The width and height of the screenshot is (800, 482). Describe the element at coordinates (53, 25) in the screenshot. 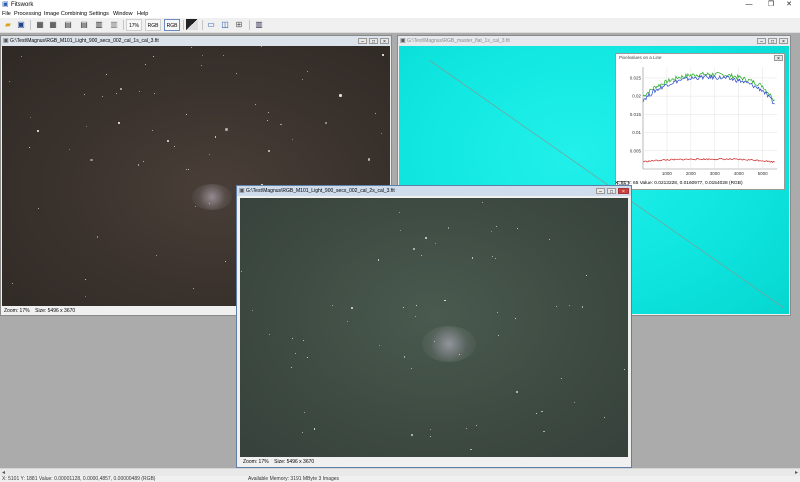

I see `image-add-icon: ▦` at that location.